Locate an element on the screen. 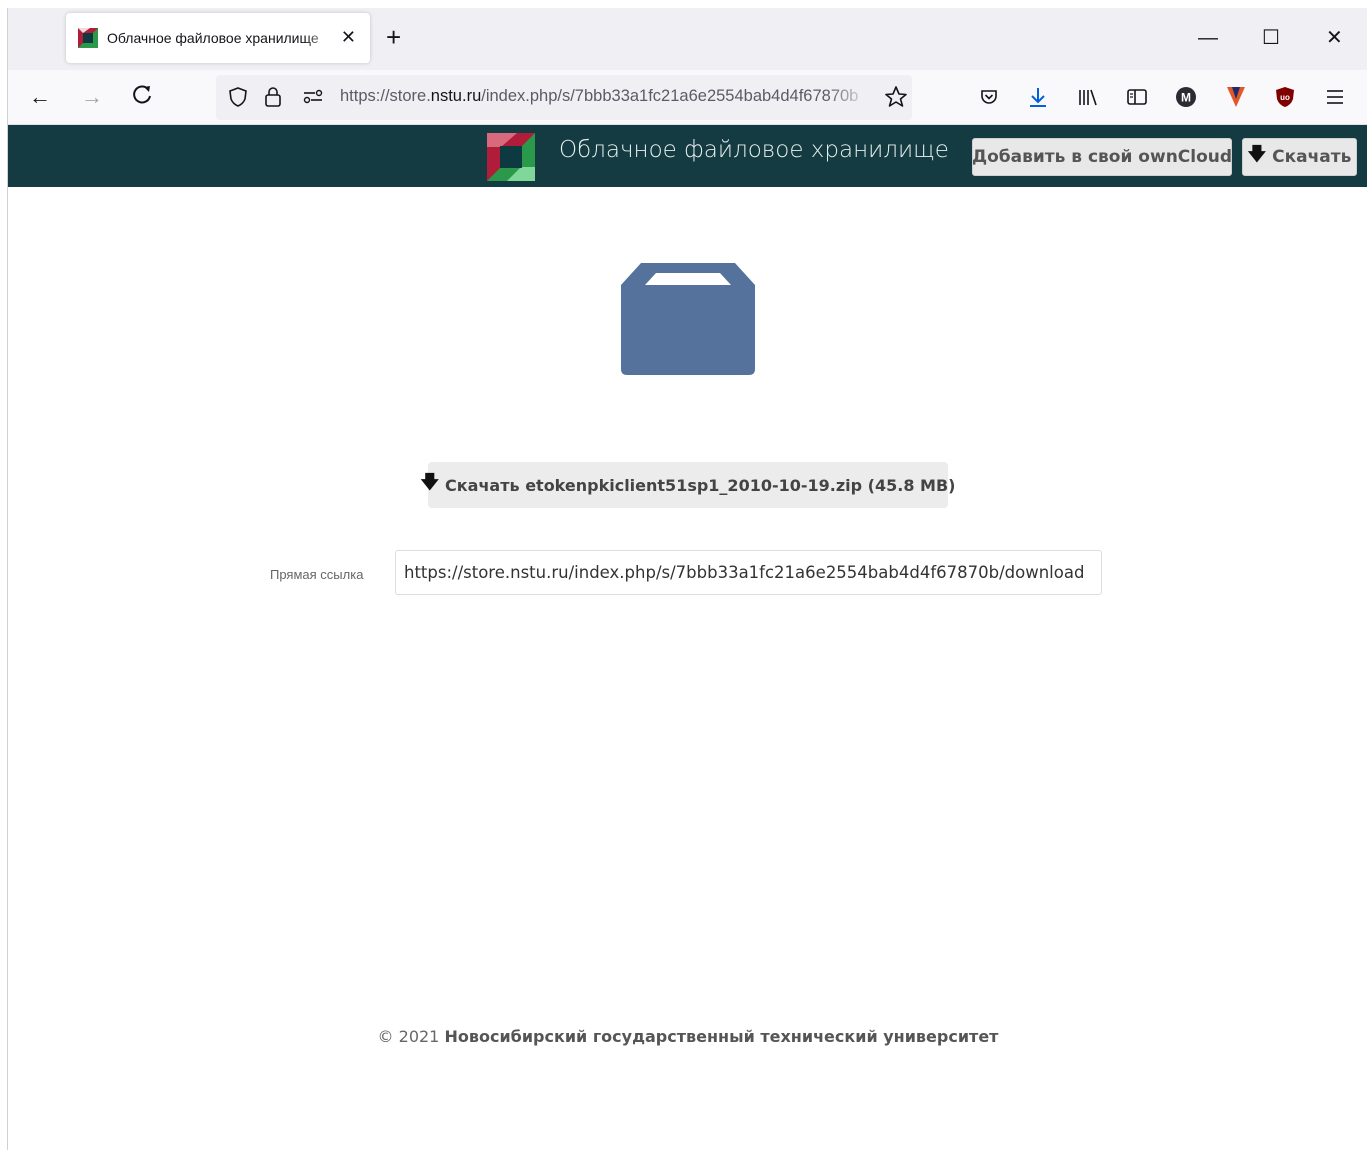 Image resolution: width=1367 pixels, height=1150 pixels. pocket-icon is located at coordinates (989, 97).